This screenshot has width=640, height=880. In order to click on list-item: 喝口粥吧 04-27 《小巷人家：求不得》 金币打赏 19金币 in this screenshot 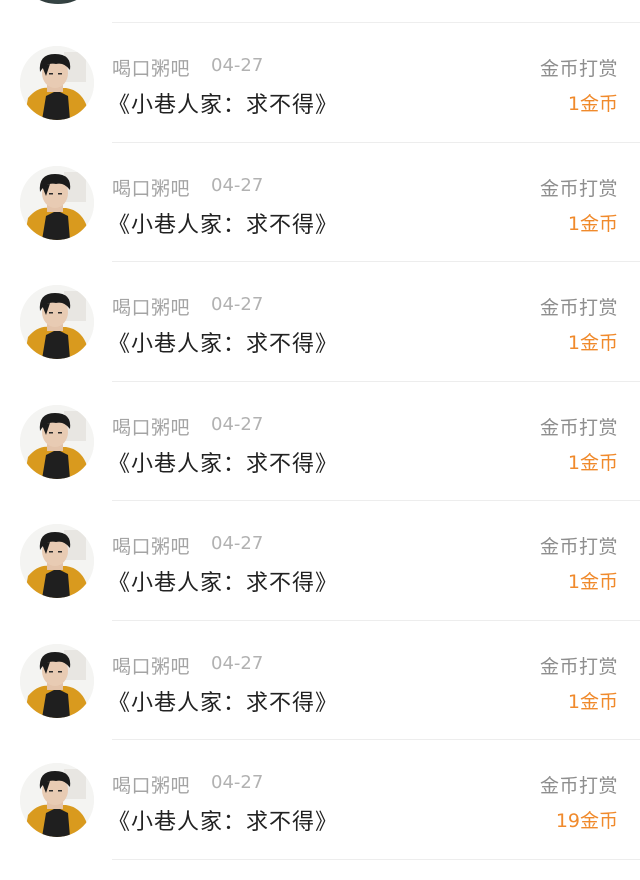, I will do `click(320, 800)`.